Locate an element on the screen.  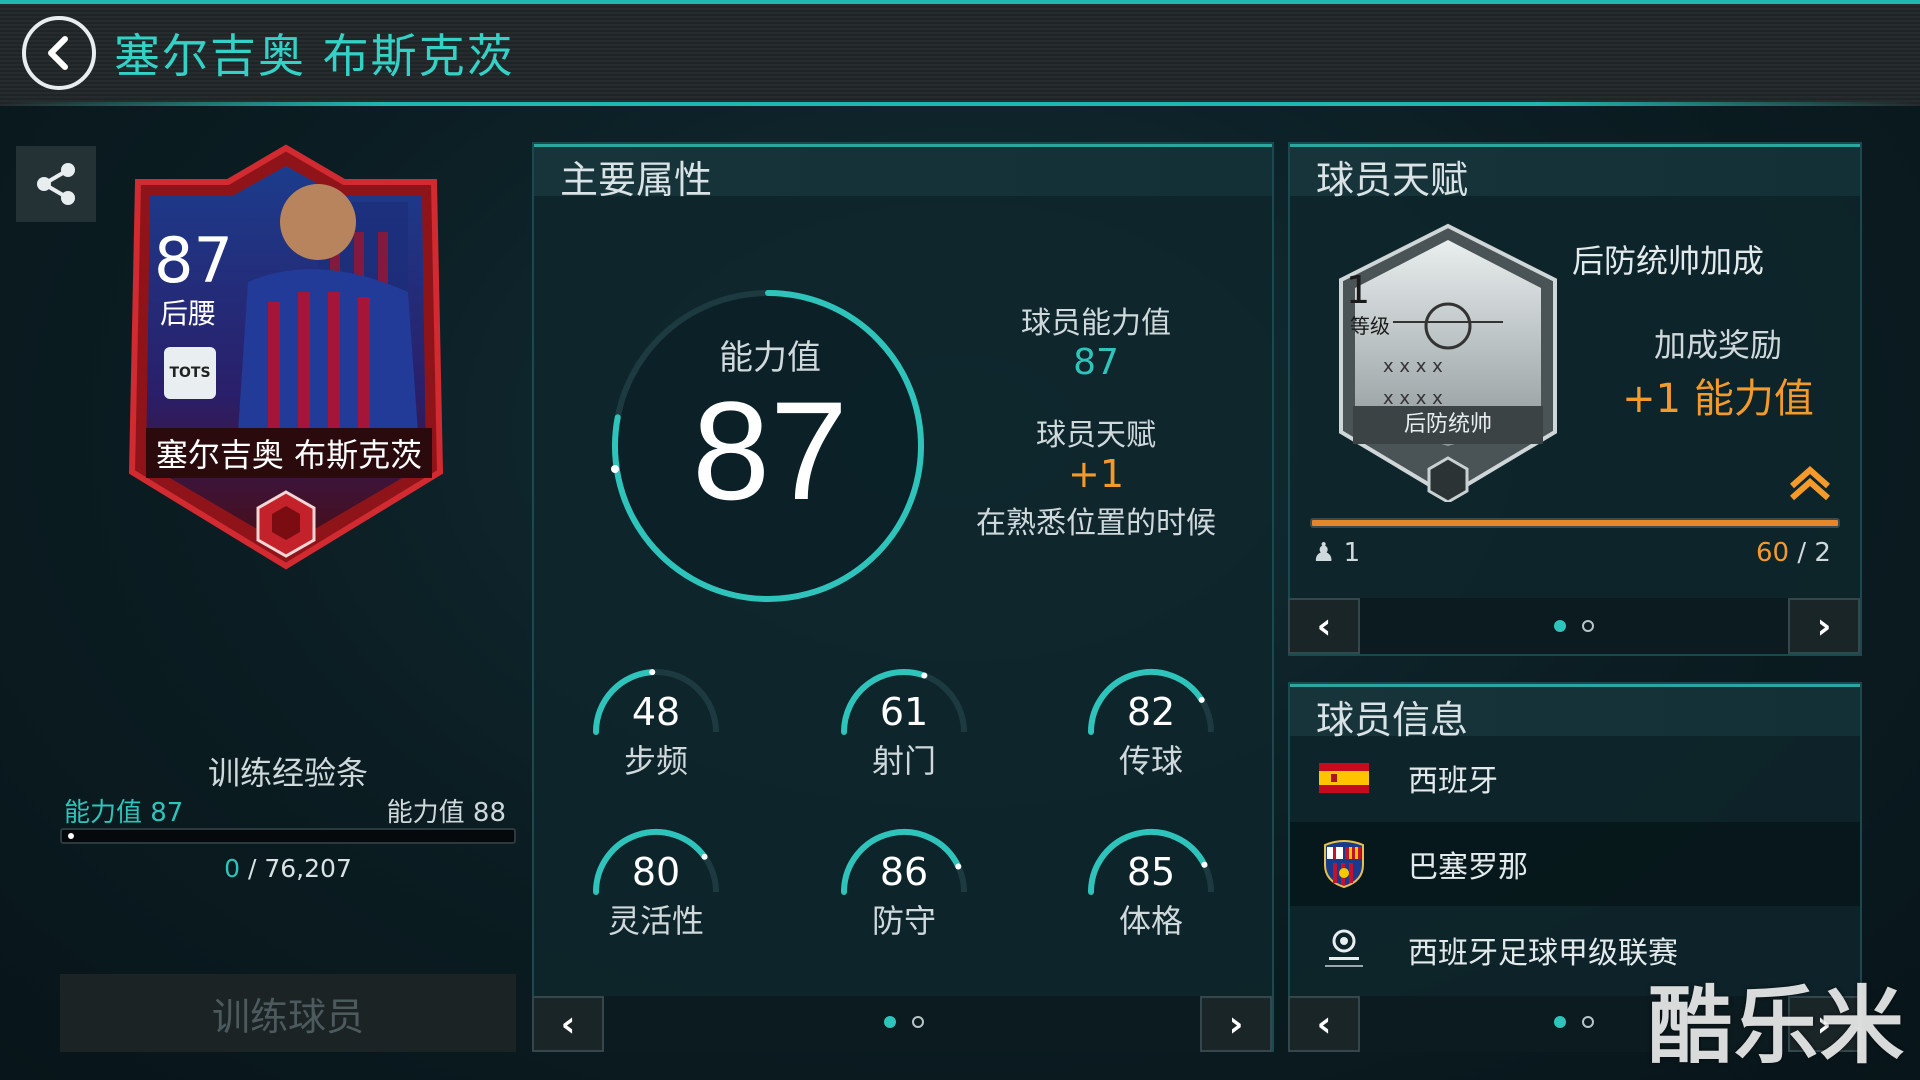
chevron-left-icon is located at coordinates (58, 53).